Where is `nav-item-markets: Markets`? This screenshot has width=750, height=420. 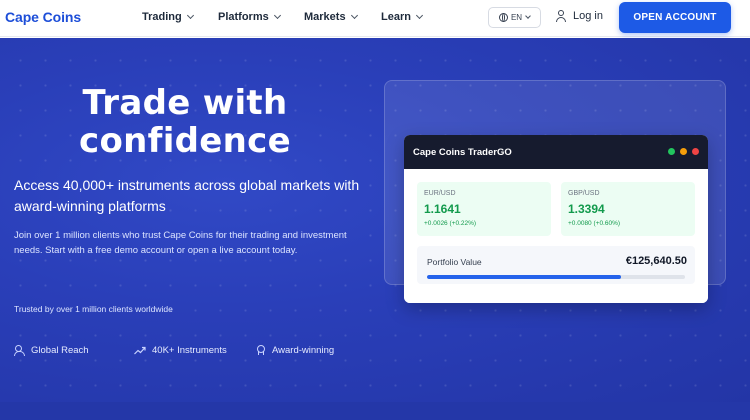 nav-item-markets: Markets is located at coordinates (331, 17).